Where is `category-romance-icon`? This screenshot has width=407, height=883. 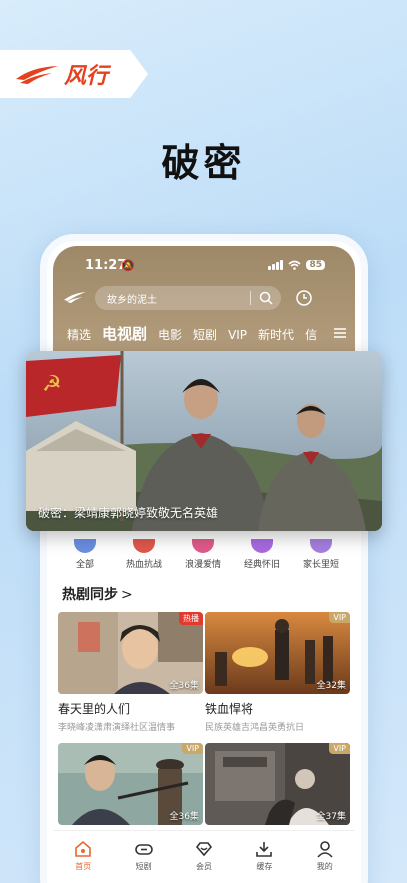 category-romance-icon is located at coordinates (203, 546).